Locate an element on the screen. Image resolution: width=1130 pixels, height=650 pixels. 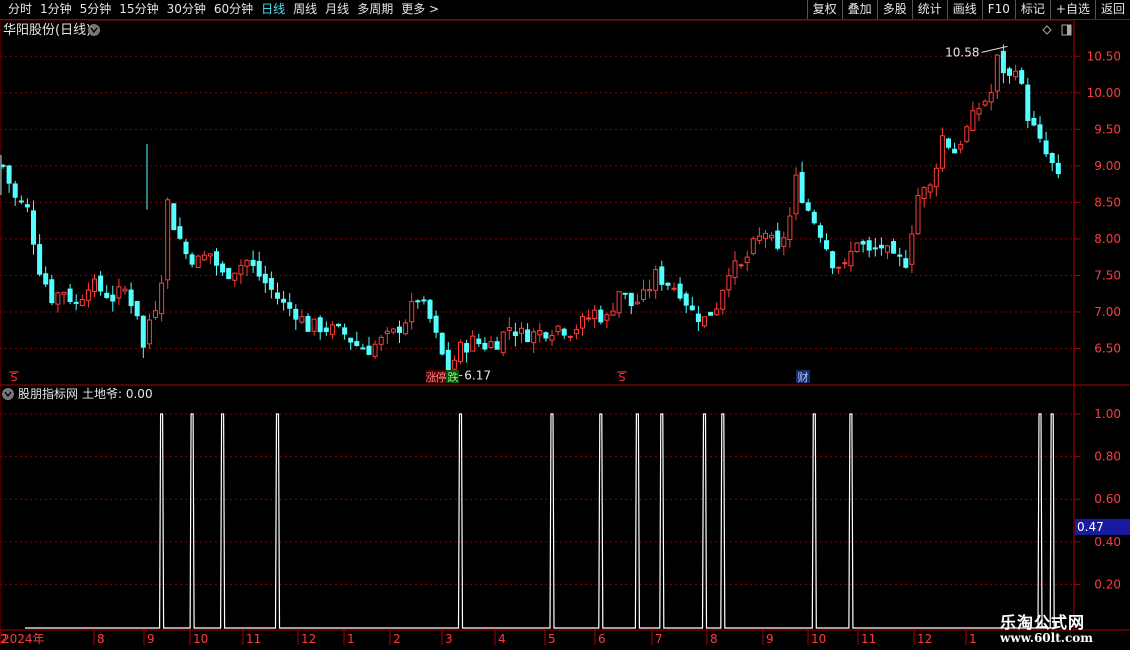
indicator-axis-label: 0.20 is located at coordinates (1107, 584).